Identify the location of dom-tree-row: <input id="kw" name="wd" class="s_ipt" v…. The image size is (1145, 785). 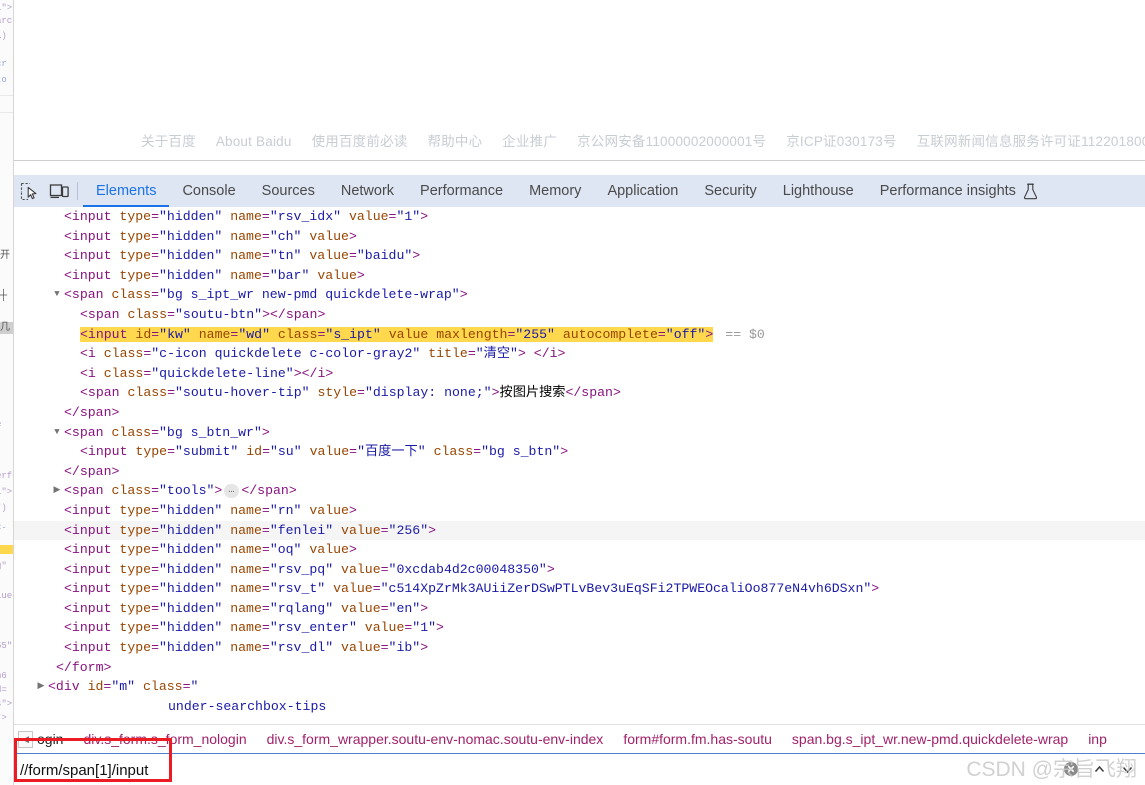
(579, 335).